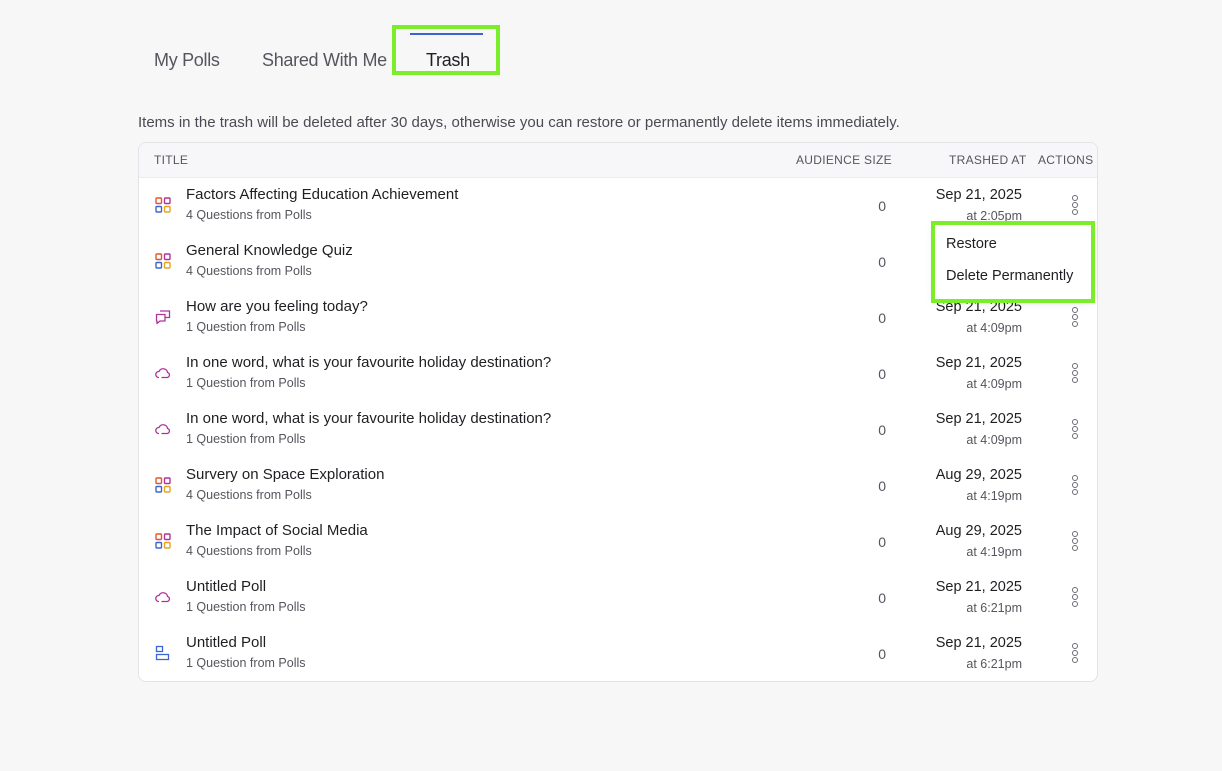  What do you see at coordinates (988, 160) in the screenshot?
I see `header-trashed-at: TRASHED AT` at bounding box center [988, 160].